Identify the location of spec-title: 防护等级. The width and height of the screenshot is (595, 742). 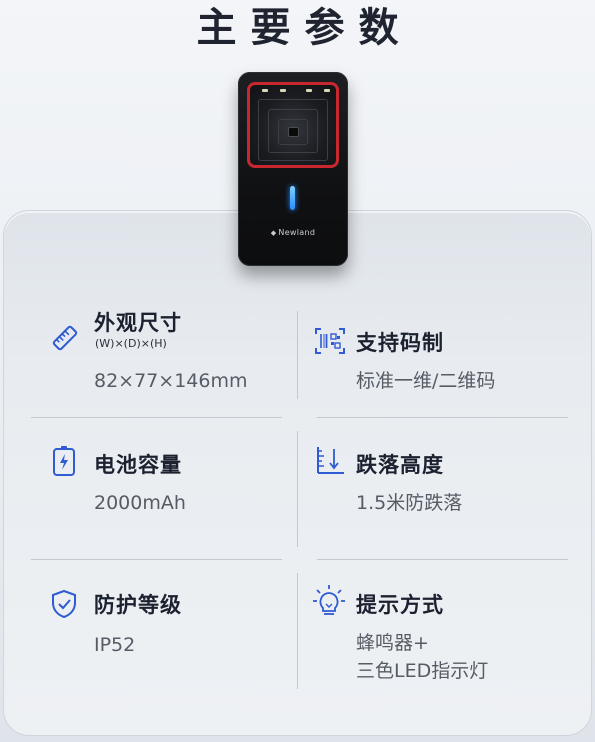
(138, 605).